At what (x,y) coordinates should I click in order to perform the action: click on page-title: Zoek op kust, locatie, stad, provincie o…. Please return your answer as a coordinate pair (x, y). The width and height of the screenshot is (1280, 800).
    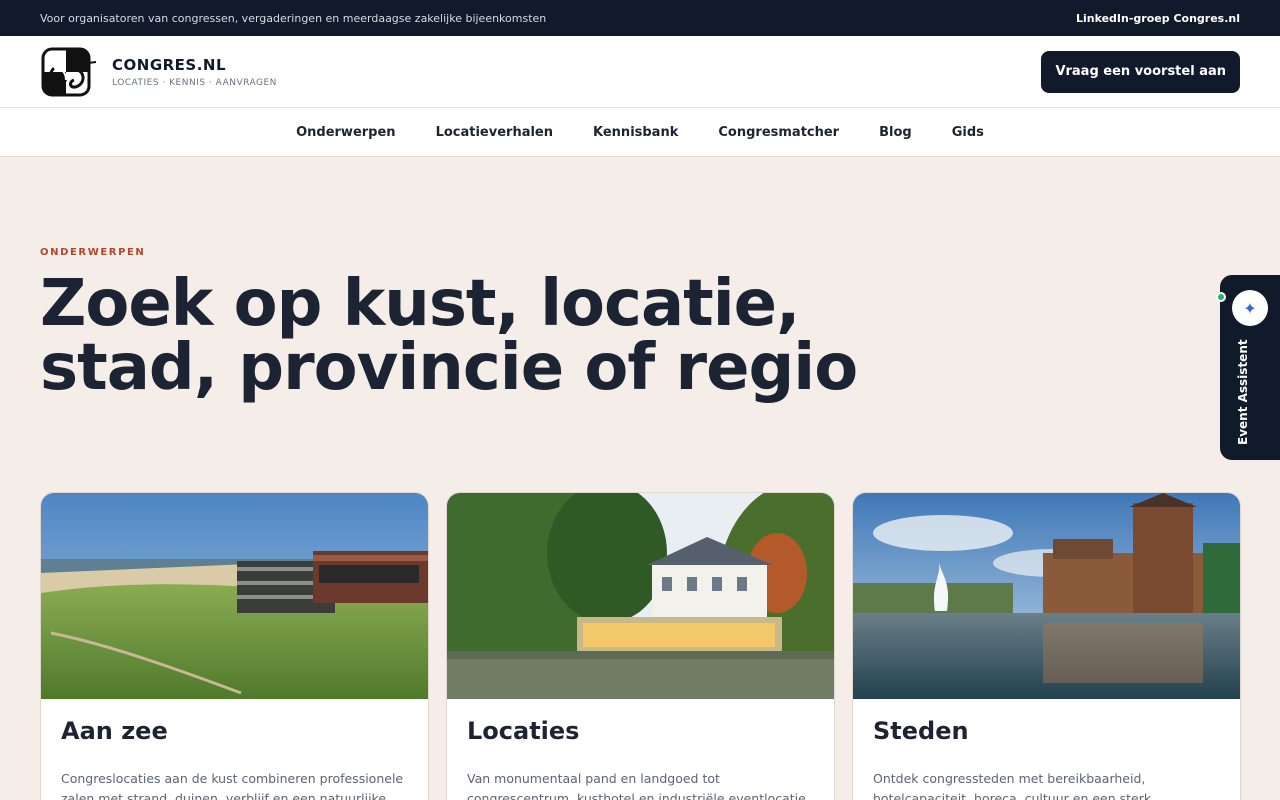
    Looking at the image, I should click on (449, 336).